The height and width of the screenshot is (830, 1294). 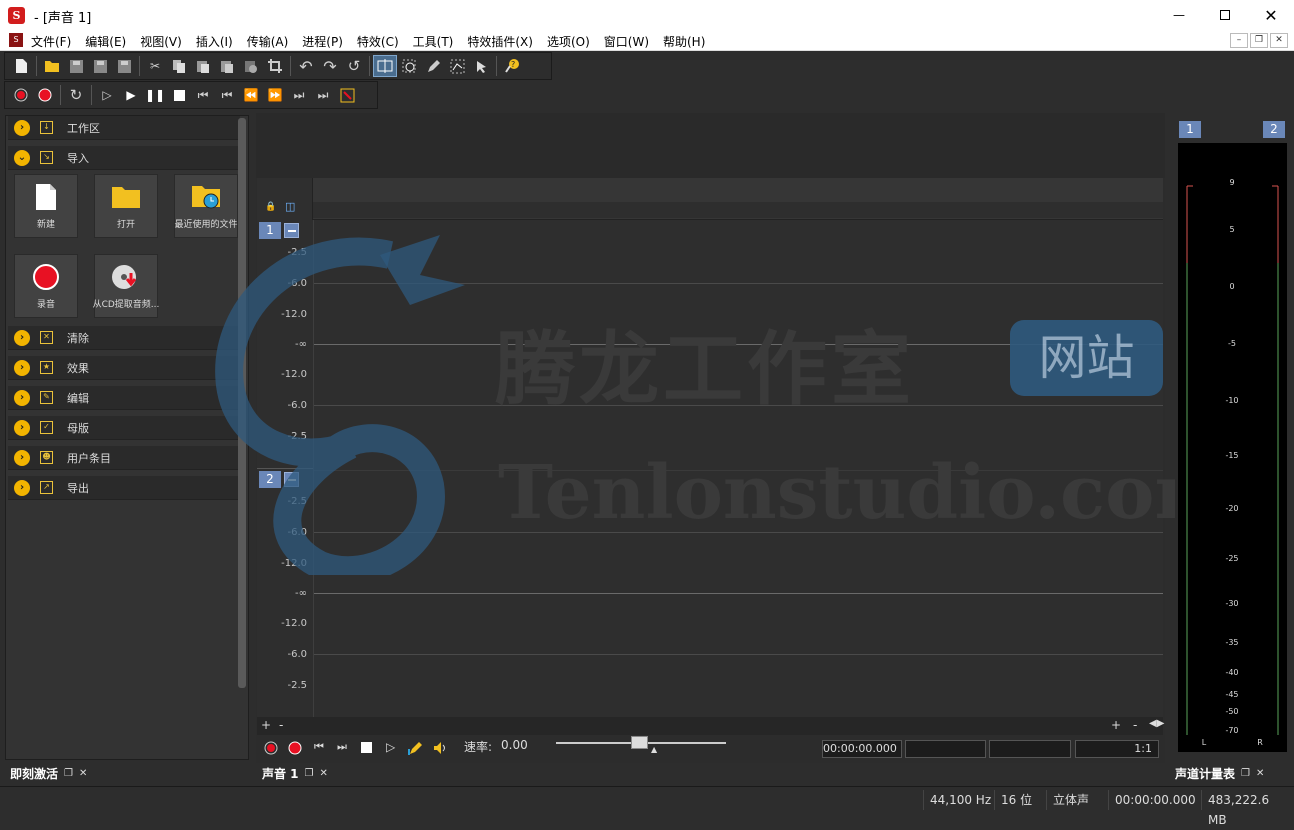 I want to click on menu-item: 文件(F), so click(x=58, y=41).